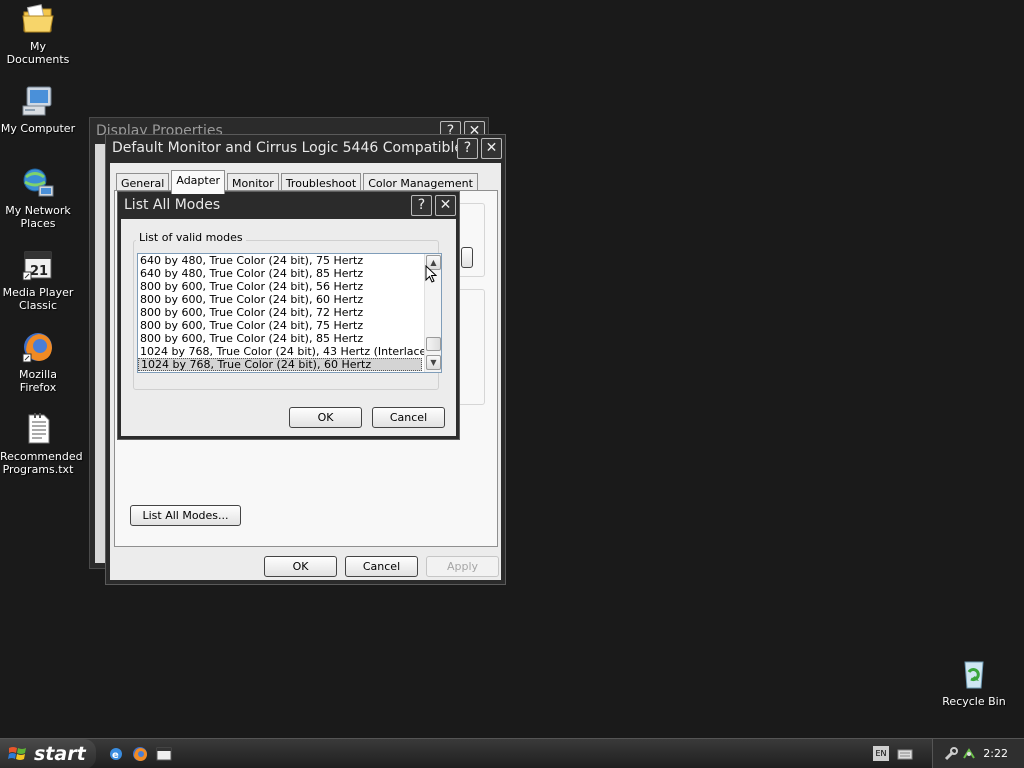 The height and width of the screenshot is (768, 1024). Describe the element at coordinates (462, 566) in the screenshot. I see `apply-button: Apply` at that location.